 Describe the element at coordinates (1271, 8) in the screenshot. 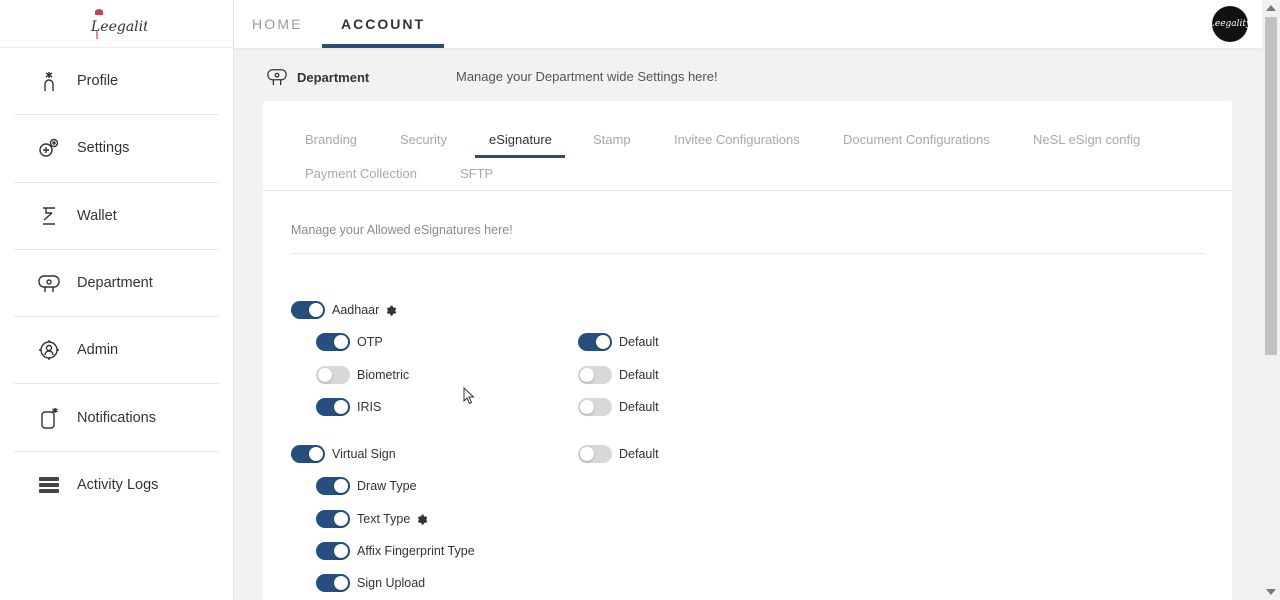

I see `scroll-up-arrow-icon` at that location.